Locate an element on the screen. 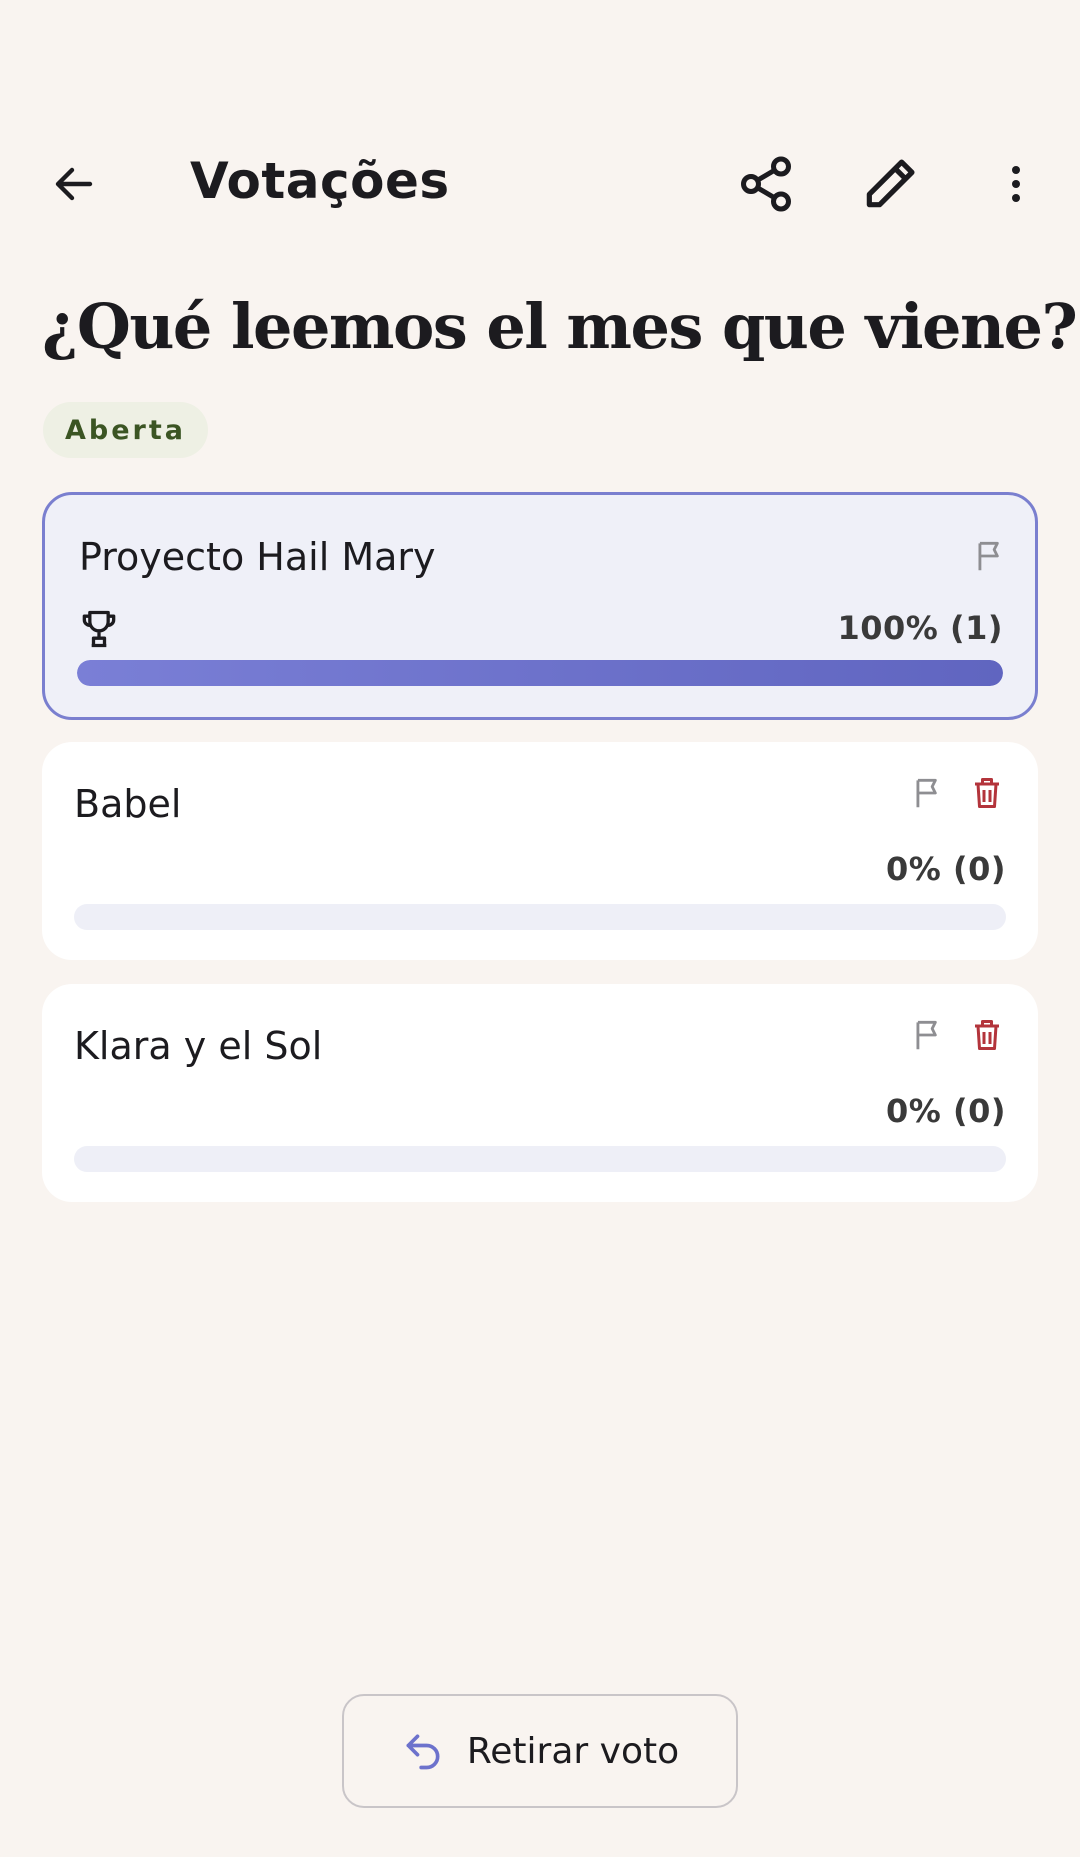 Image resolution: width=1080 pixels, height=1857 pixels. undo-arrow-icon is located at coordinates (423, 1752).